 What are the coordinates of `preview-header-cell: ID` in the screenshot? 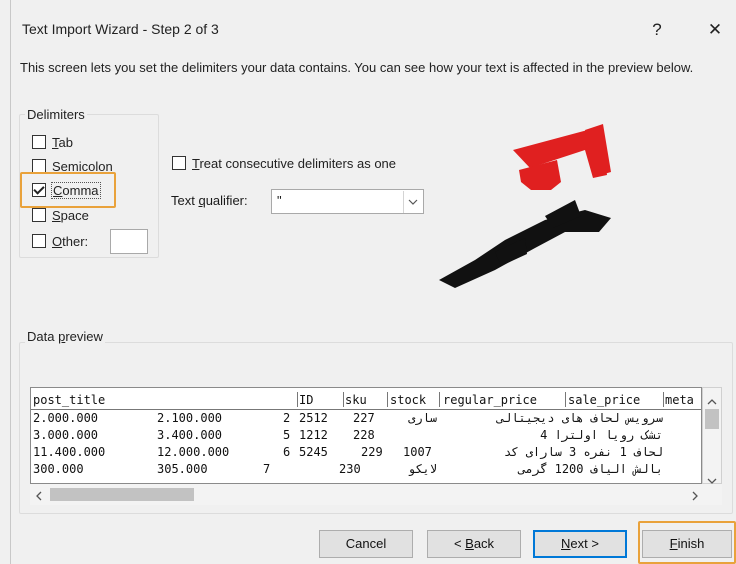 It's located at (306, 400).